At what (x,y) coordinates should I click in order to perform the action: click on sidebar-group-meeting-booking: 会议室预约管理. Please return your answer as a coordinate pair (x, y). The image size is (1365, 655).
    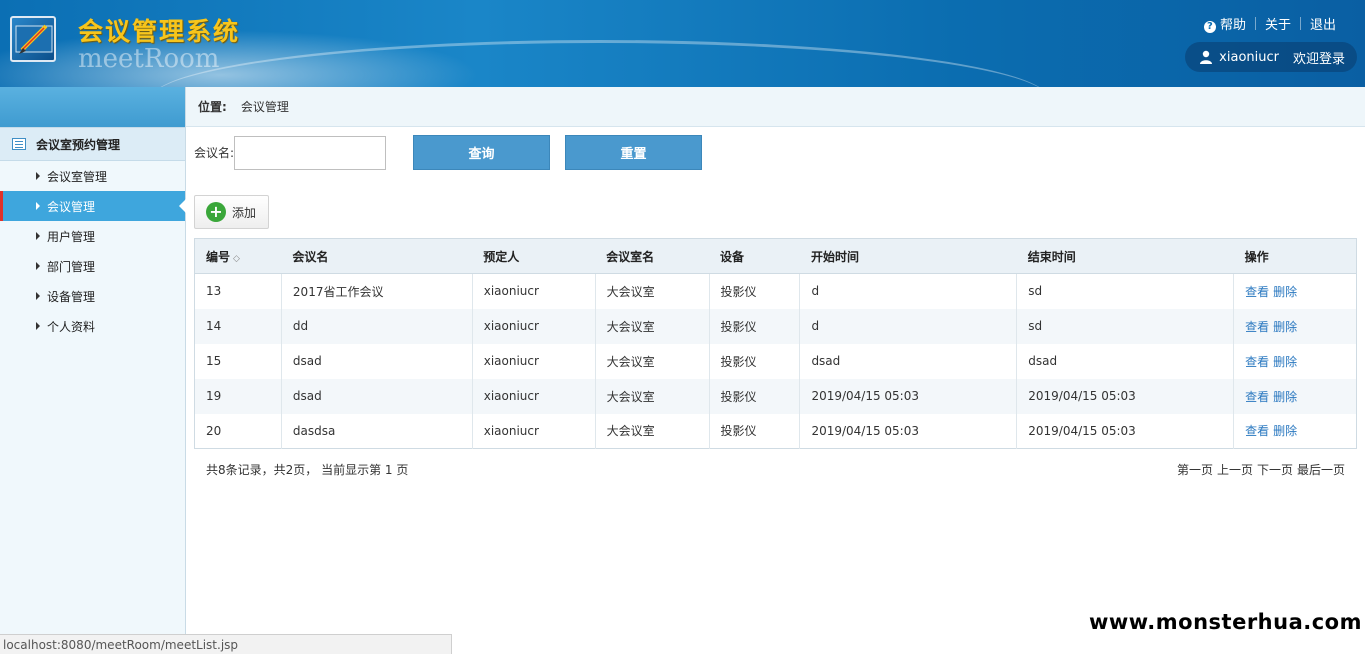
    Looking at the image, I should click on (92, 144).